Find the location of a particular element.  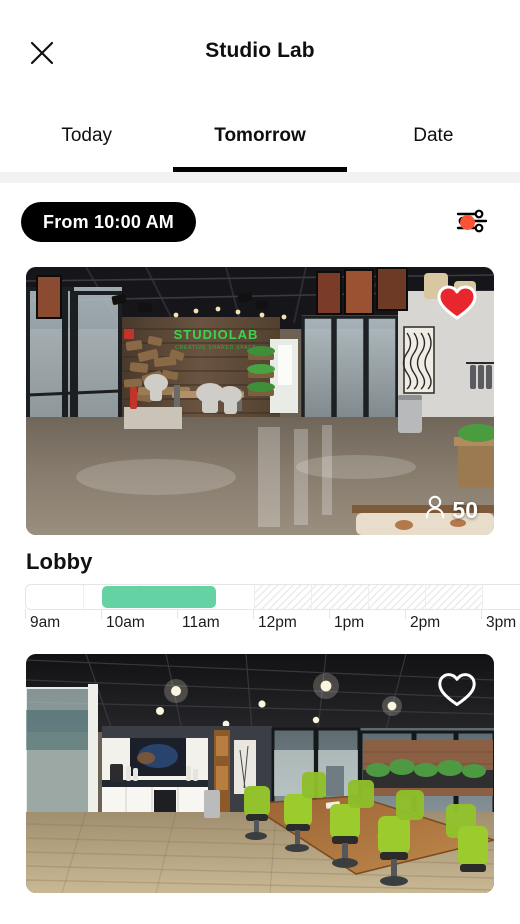

hour-label: 9am is located at coordinates (45, 622).